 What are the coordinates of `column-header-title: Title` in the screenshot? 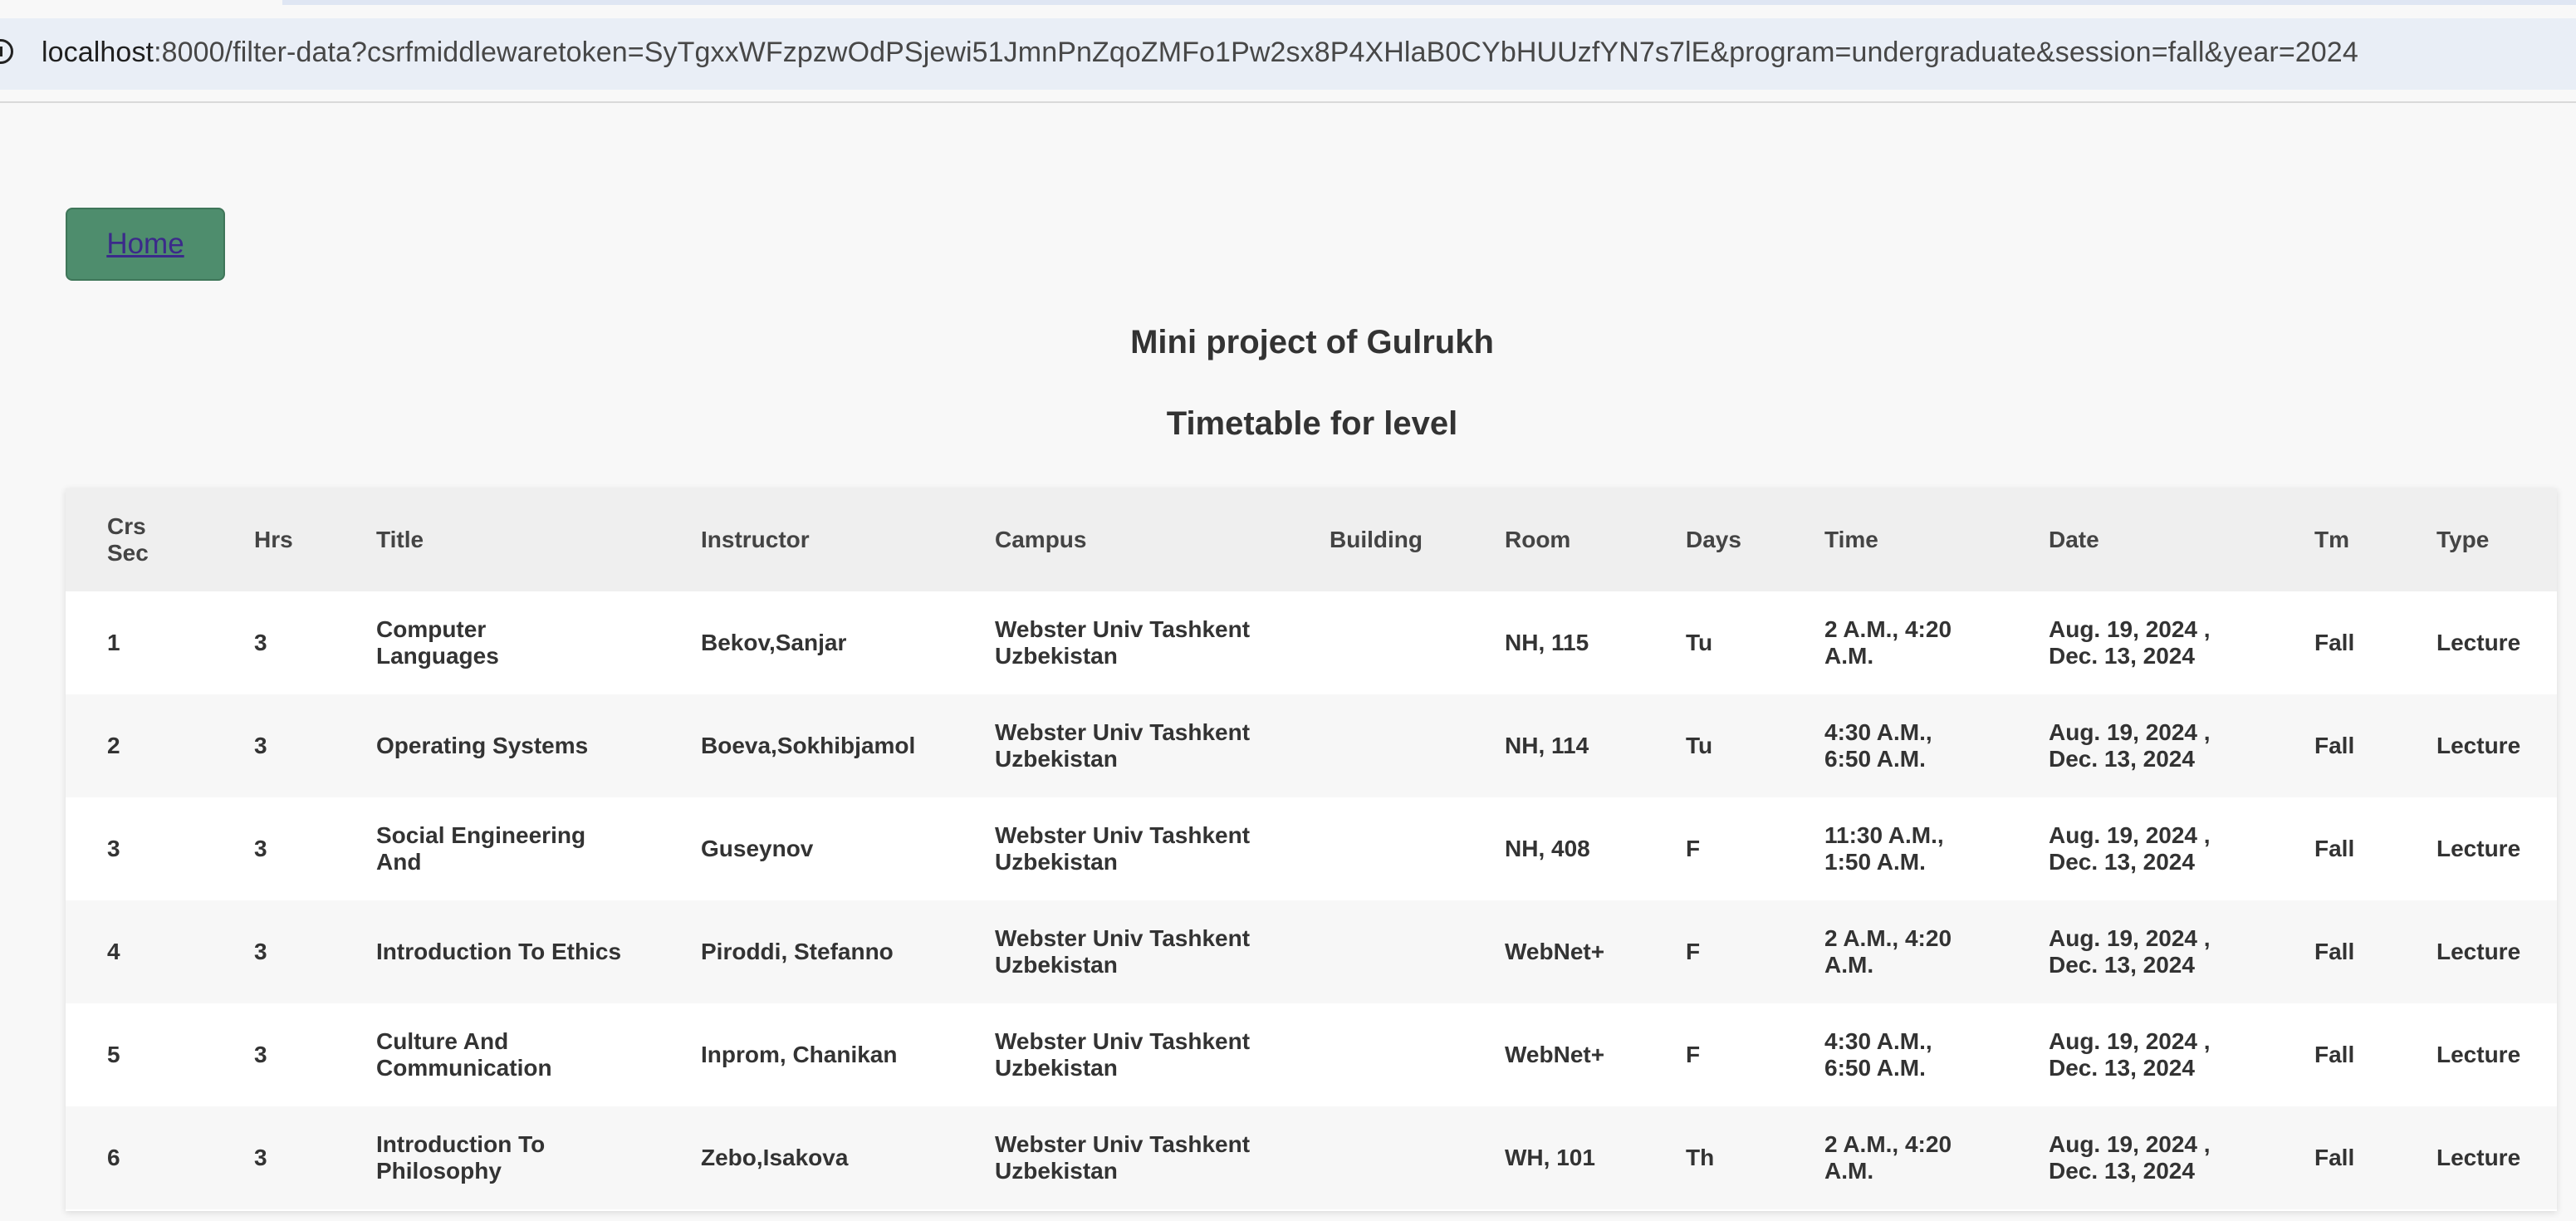 It's located at (400, 539).